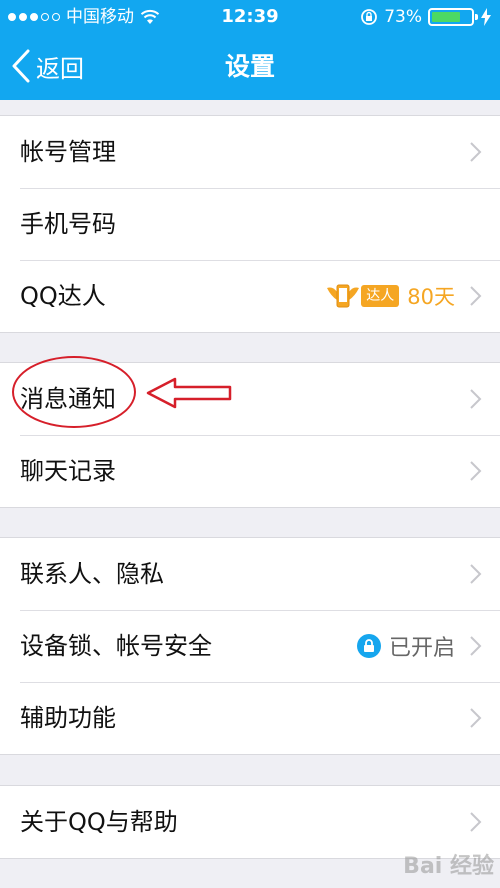 This screenshot has height=888, width=500. Describe the element at coordinates (421, 648) in the screenshot. I see `device-lock-status-text: 已开启` at that location.